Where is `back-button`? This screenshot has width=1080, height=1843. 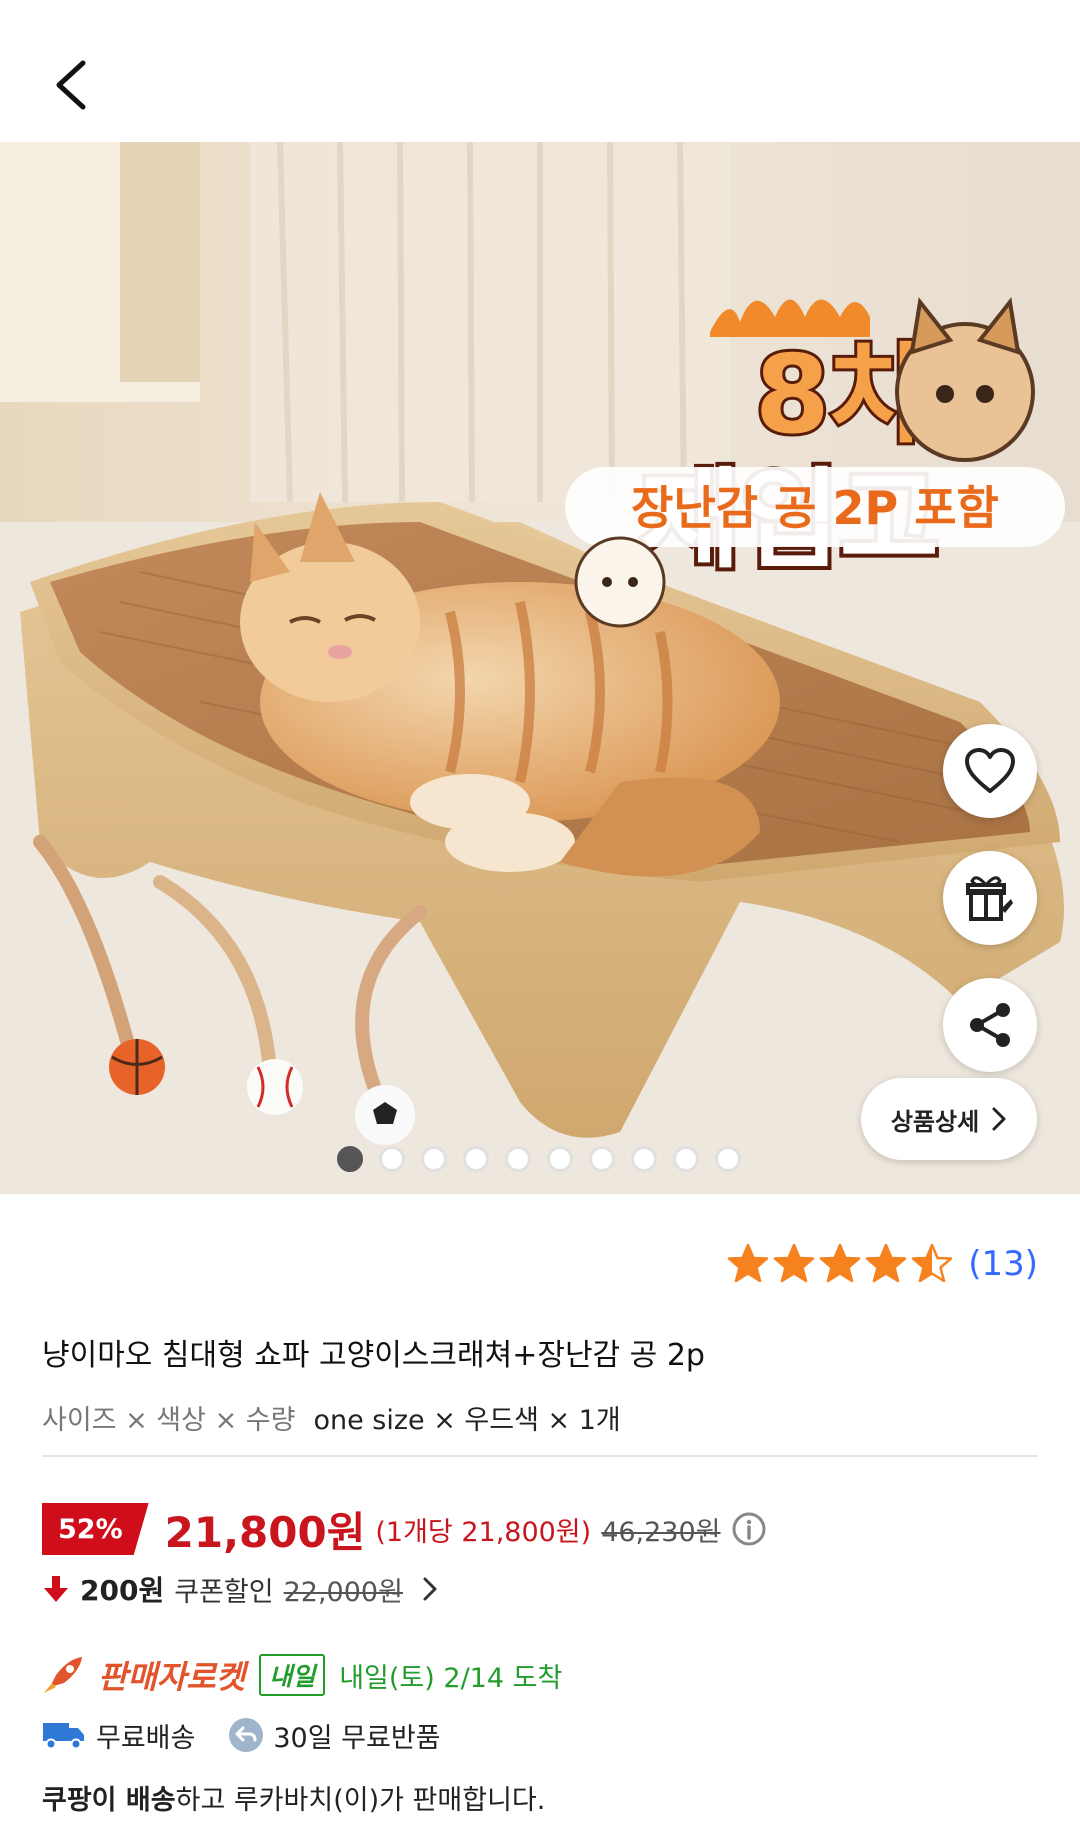
back-button is located at coordinates (70, 85).